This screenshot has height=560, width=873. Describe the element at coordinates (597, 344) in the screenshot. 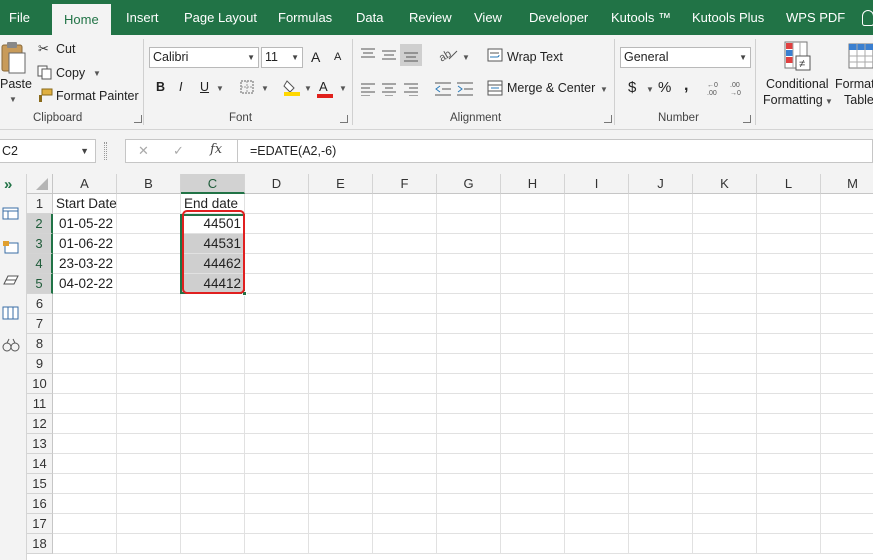

I see `cell-i8` at that location.